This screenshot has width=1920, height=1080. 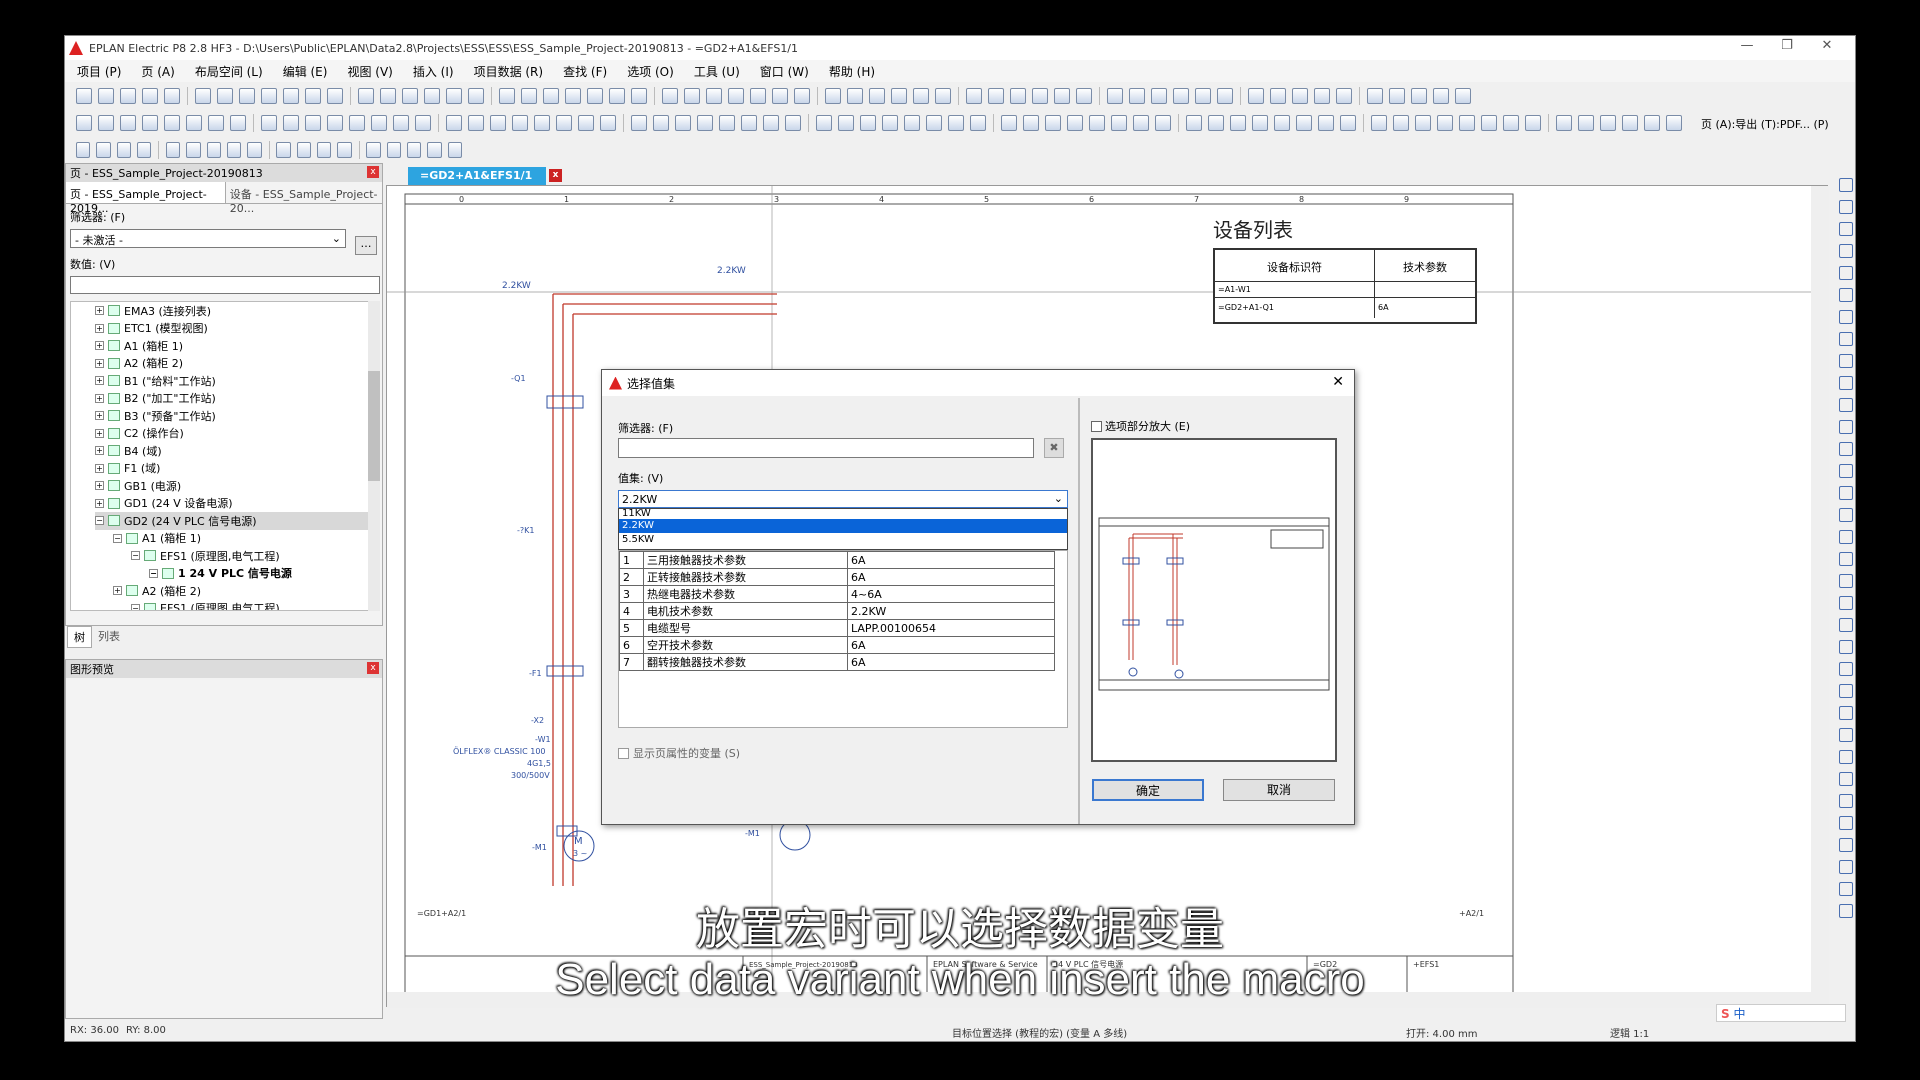 I want to click on close-icon: x, so click(x=373, y=668).